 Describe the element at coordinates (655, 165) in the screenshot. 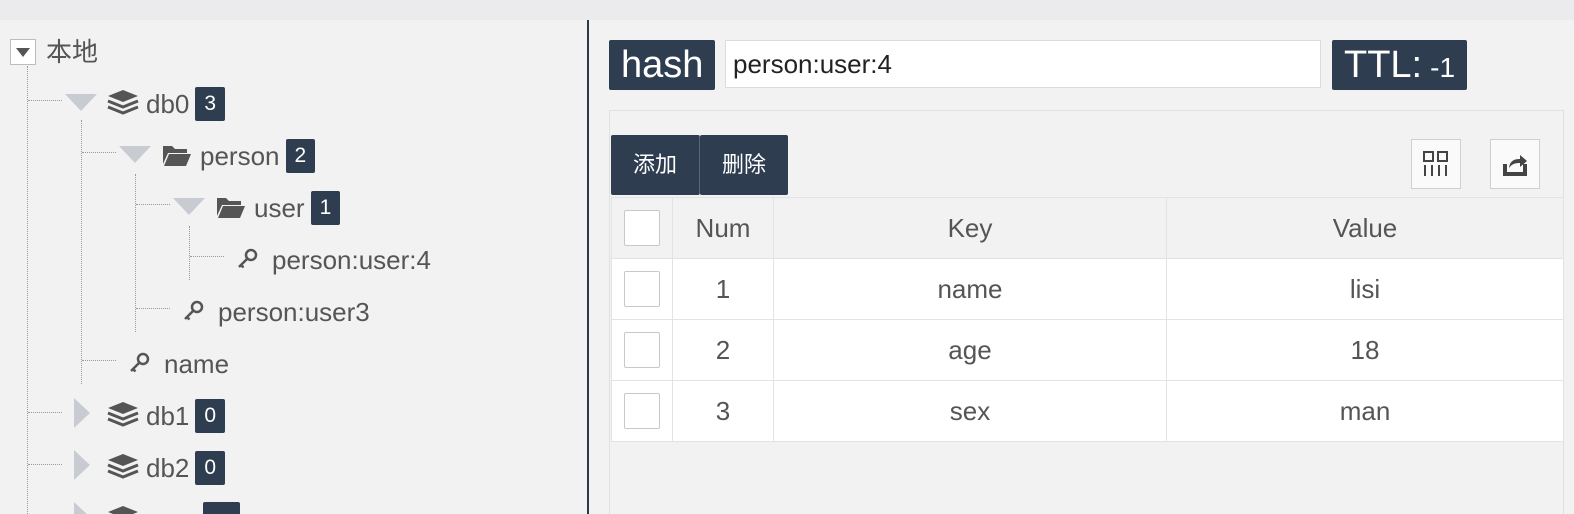

I see `add-button: 添加` at that location.